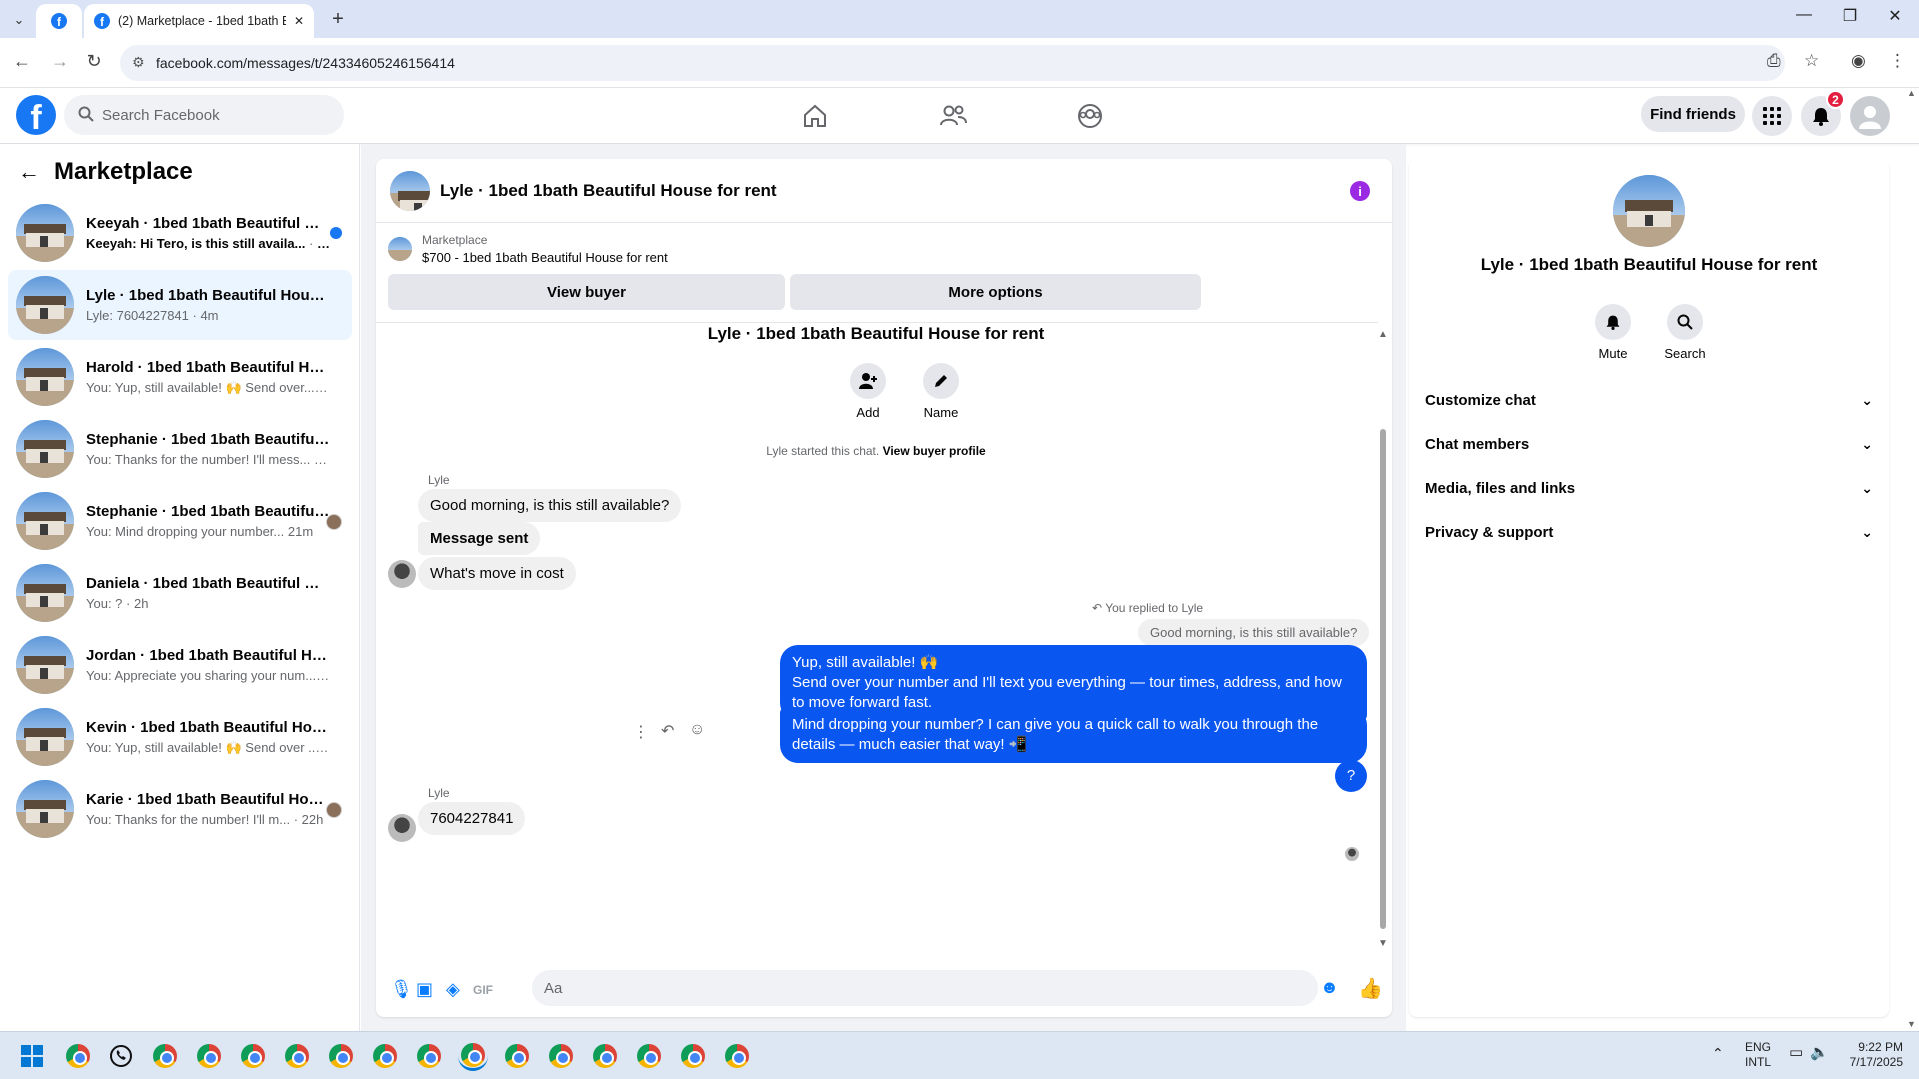 This screenshot has width=1919, height=1079. What do you see at coordinates (586, 292) in the screenshot?
I see `view-buyer-button: View buyer` at bounding box center [586, 292].